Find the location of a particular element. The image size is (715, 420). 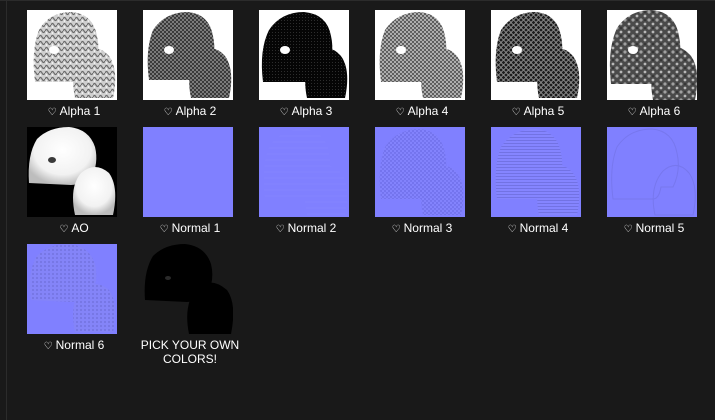

texture-label: ♡ Normal 4 is located at coordinates (538, 228).